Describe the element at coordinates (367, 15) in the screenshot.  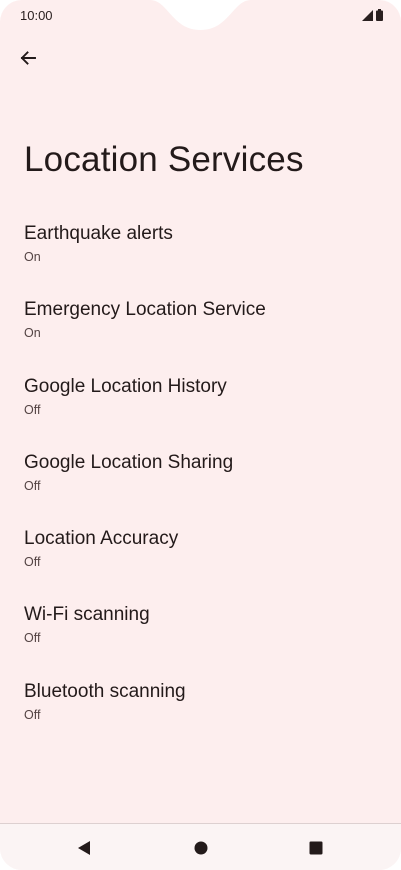
I see `signal-icon` at that location.